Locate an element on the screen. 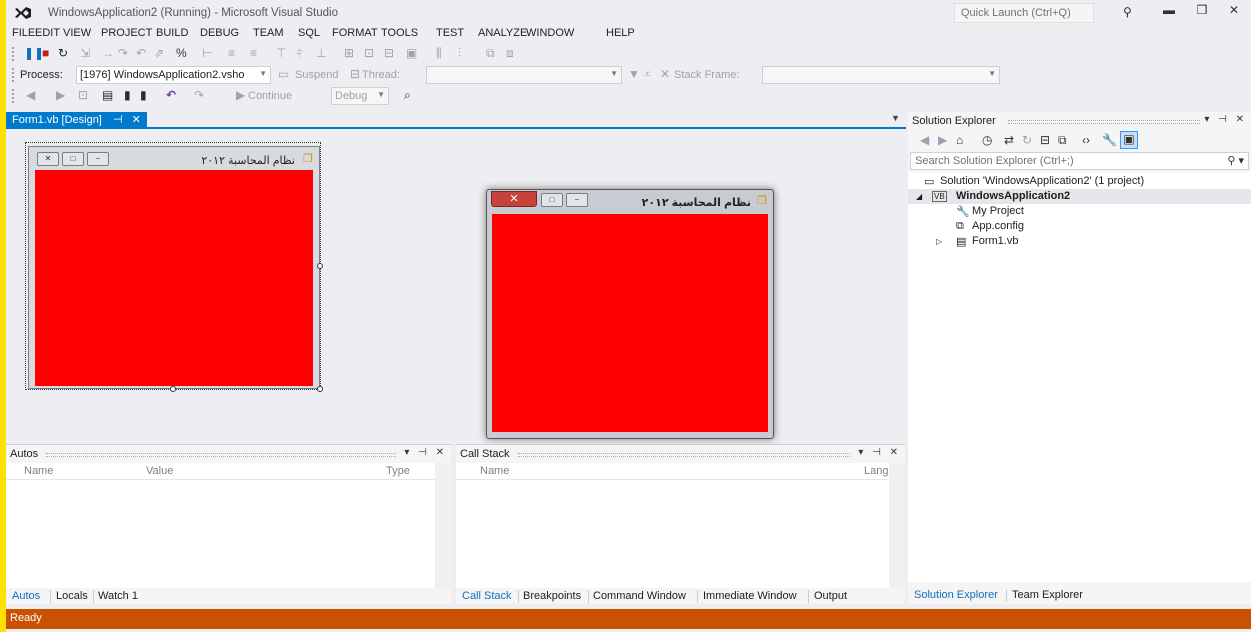  align-middles-icon: ⫩ is located at coordinates (299, 53).